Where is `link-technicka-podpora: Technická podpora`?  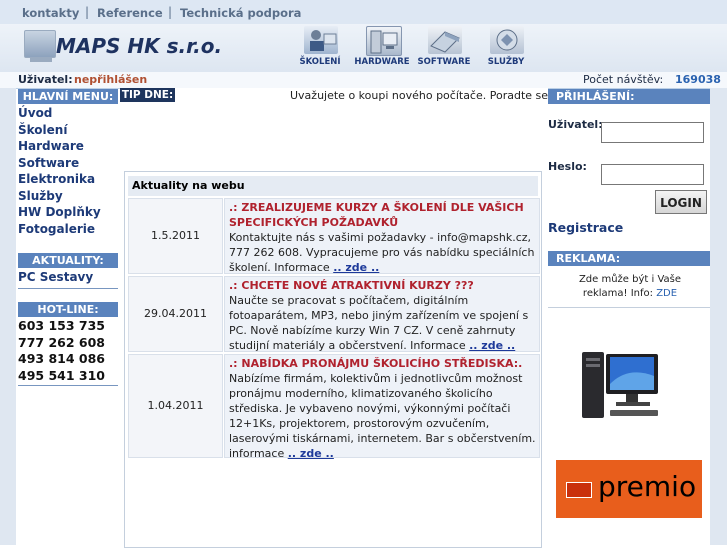 link-technicka-podpora: Technická podpora is located at coordinates (240, 13).